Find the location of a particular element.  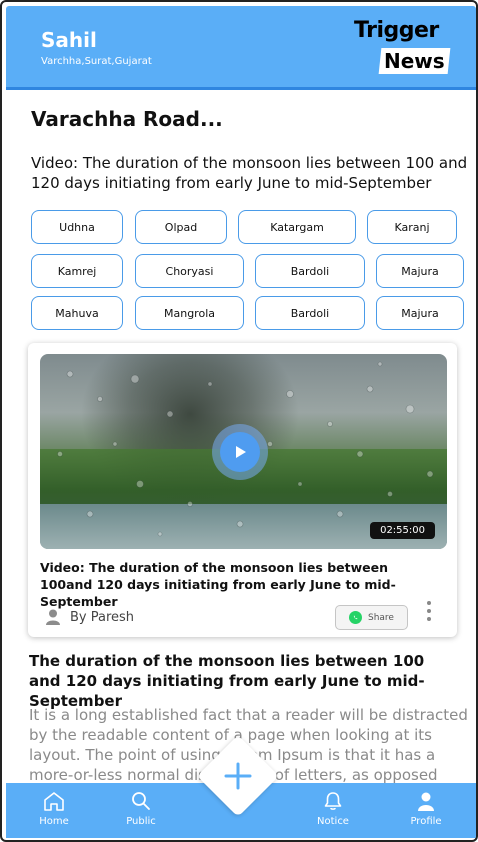

nav-home: Home is located at coordinates (54, 809).